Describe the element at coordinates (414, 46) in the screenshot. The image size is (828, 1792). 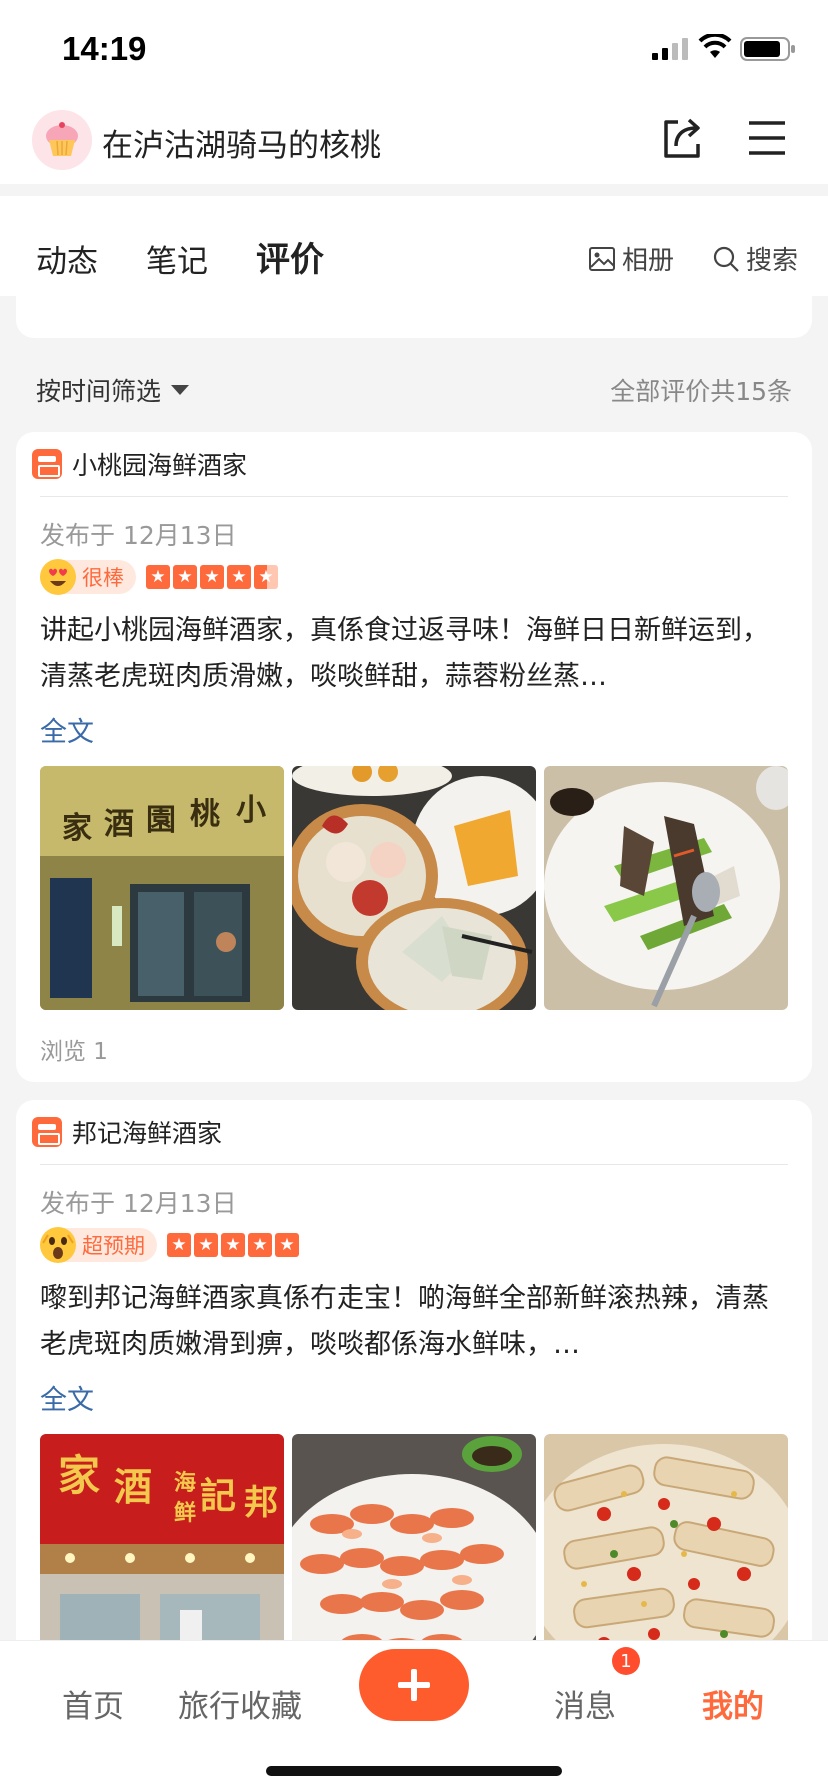
I see `status-bar: 14:19` at that location.